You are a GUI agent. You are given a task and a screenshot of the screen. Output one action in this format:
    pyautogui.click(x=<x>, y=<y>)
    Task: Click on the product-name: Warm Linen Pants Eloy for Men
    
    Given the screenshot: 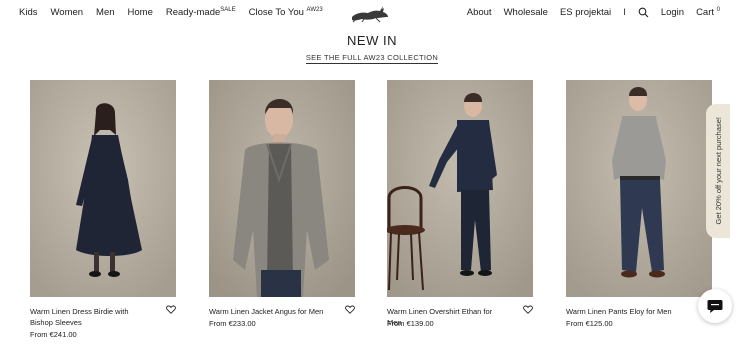 What is the action you would take?
    pyautogui.click(x=626, y=311)
    